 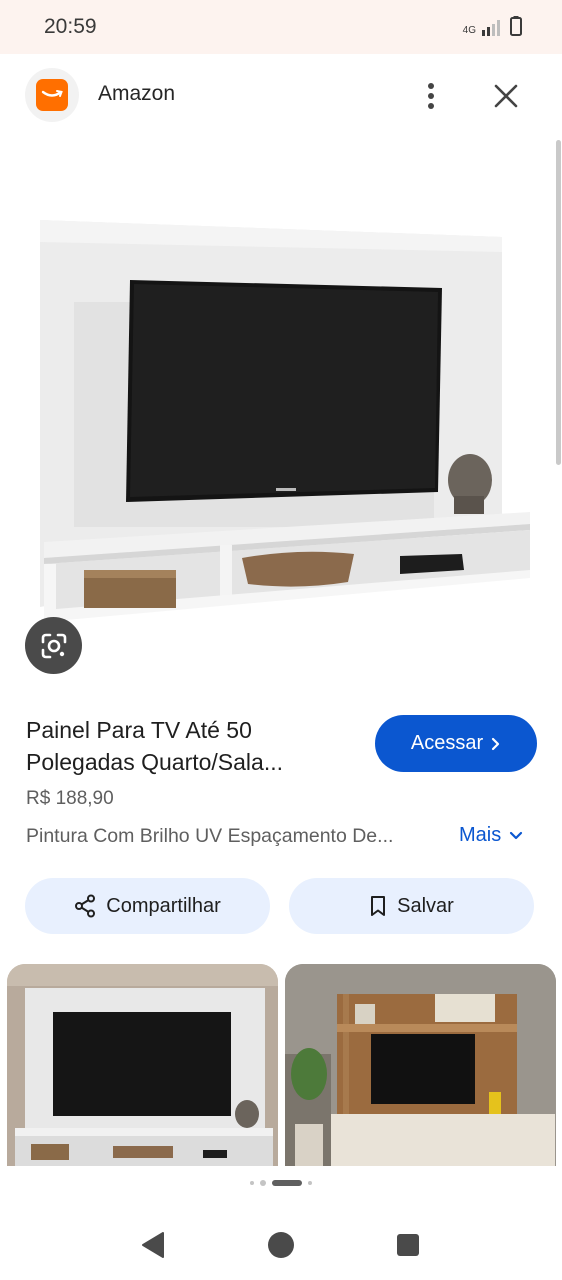 What do you see at coordinates (447, 743) in the screenshot?
I see `visit-button-label: Acessar` at bounding box center [447, 743].